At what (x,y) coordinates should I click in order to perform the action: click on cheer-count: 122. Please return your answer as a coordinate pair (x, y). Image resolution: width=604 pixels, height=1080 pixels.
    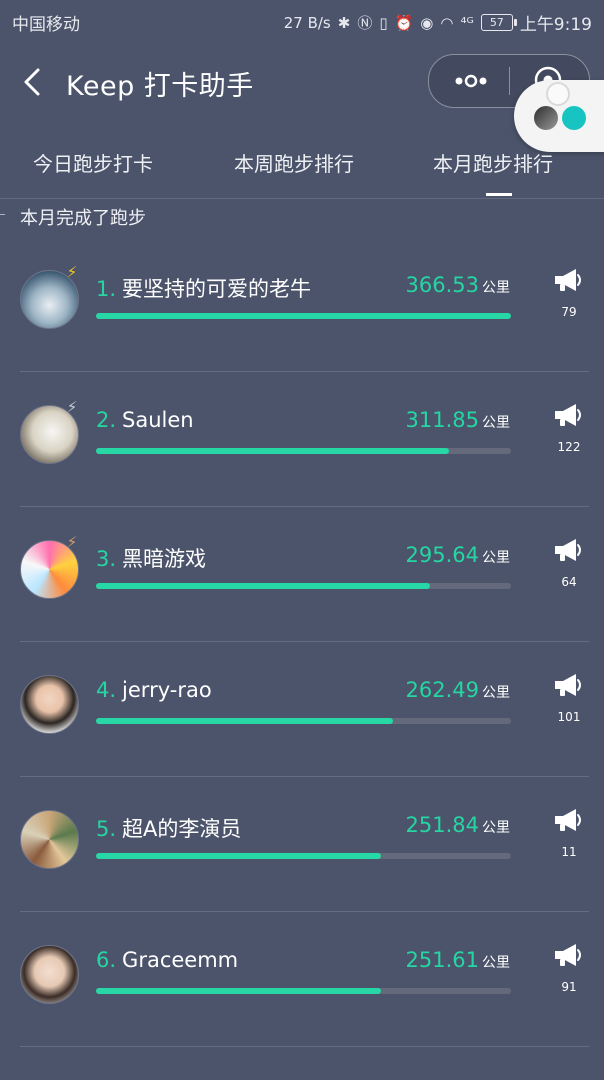
    Looking at the image, I should click on (569, 447).